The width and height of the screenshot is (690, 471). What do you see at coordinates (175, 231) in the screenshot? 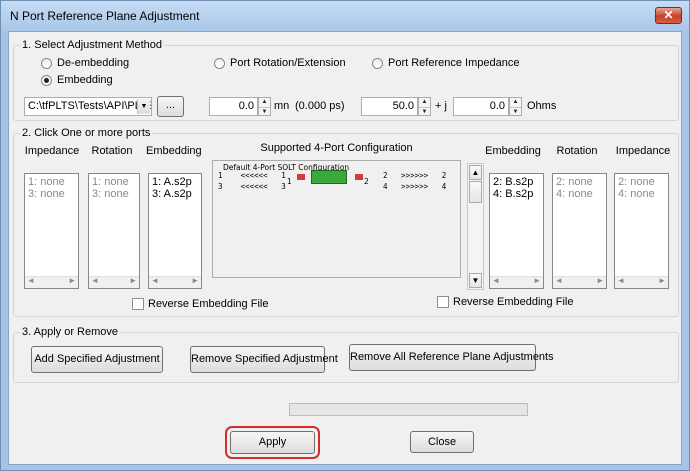
I see `left-embedding-list: 1: A.s2p 3: A.s2p ◄ ►` at bounding box center [175, 231].